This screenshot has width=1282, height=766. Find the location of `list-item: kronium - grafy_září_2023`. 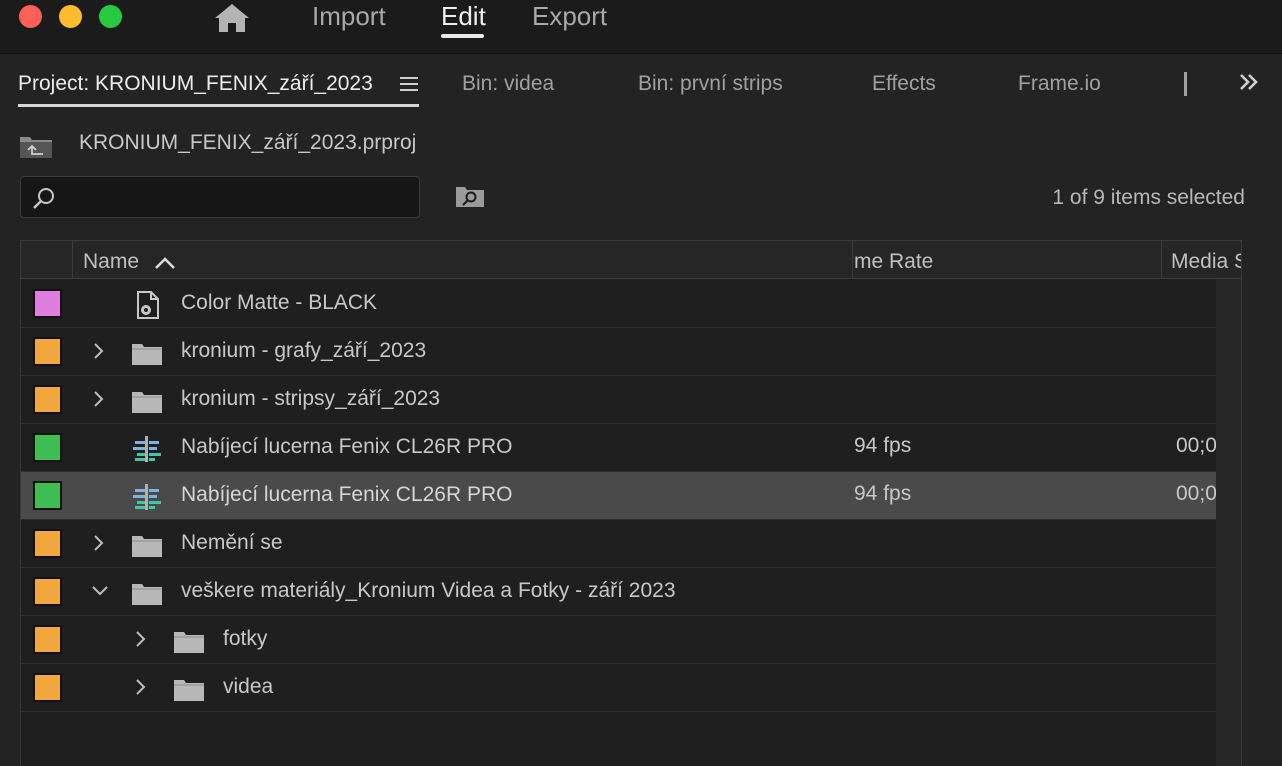

list-item: kronium - grafy_září_2023 is located at coordinates (618, 352).